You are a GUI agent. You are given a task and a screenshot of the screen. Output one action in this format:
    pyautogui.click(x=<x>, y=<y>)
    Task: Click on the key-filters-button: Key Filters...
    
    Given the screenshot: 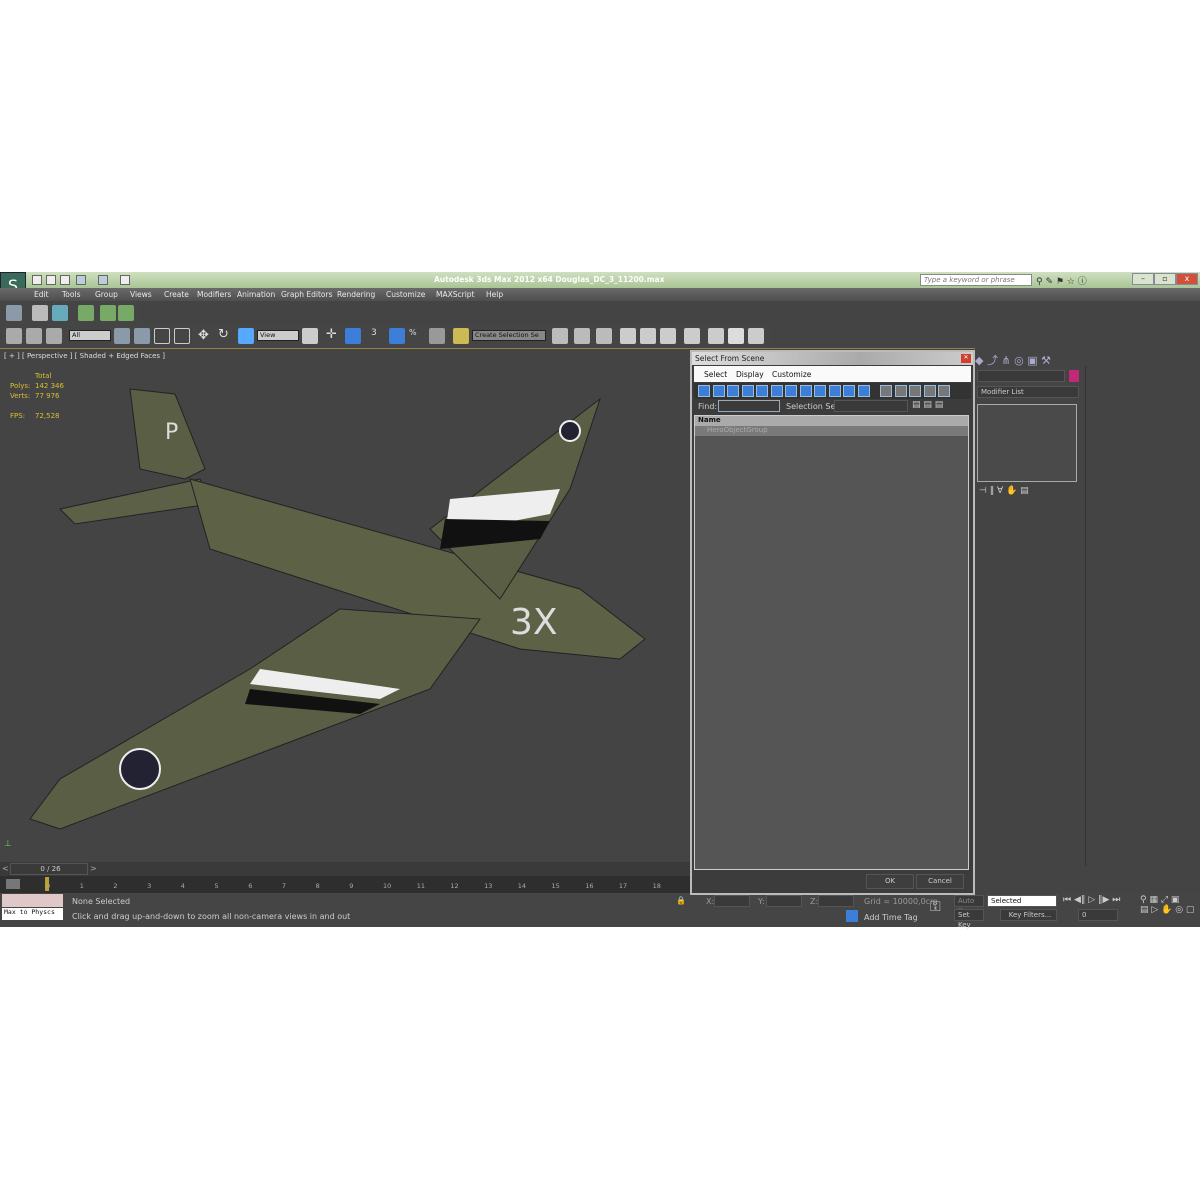 What is the action you would take?
    pyautogui.click(x=1028, y=915)
    